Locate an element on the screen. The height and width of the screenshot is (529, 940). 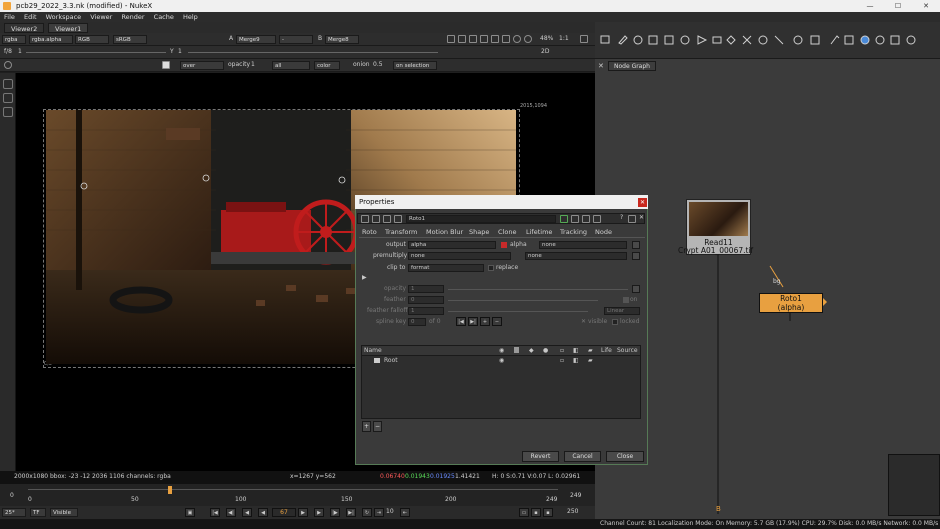
tab-viewer2: Viewer2 is located at coordinates (24, 28).